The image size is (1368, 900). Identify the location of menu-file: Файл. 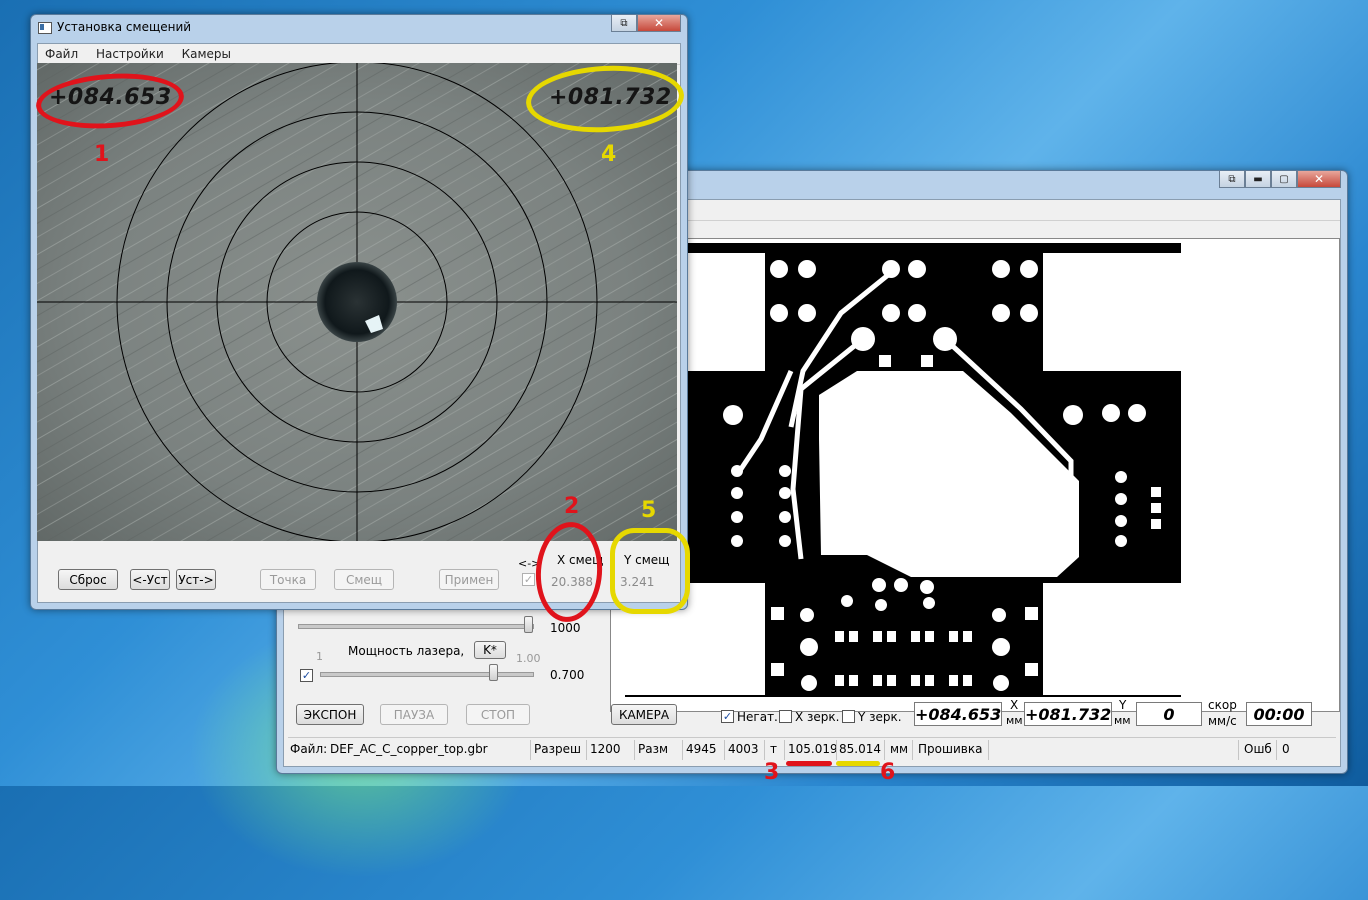
(61, 52).